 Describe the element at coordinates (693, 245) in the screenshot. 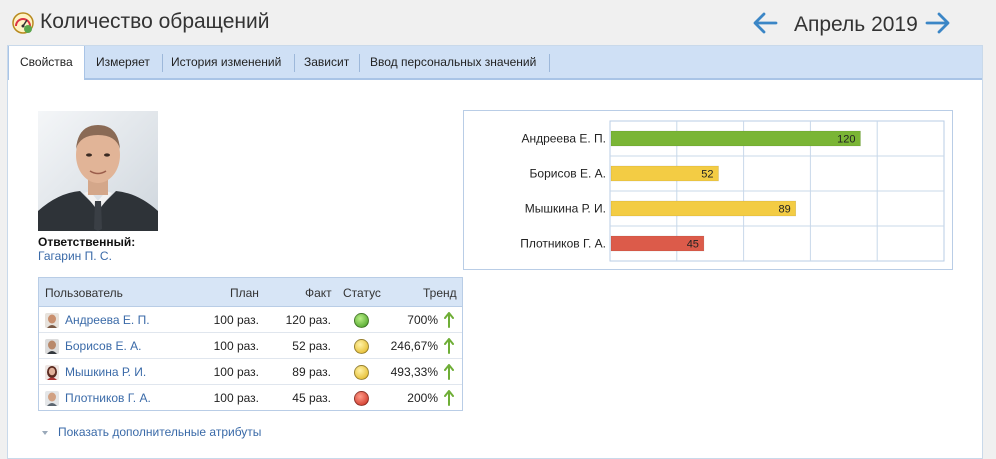

I see `data-label: 45` at that location.